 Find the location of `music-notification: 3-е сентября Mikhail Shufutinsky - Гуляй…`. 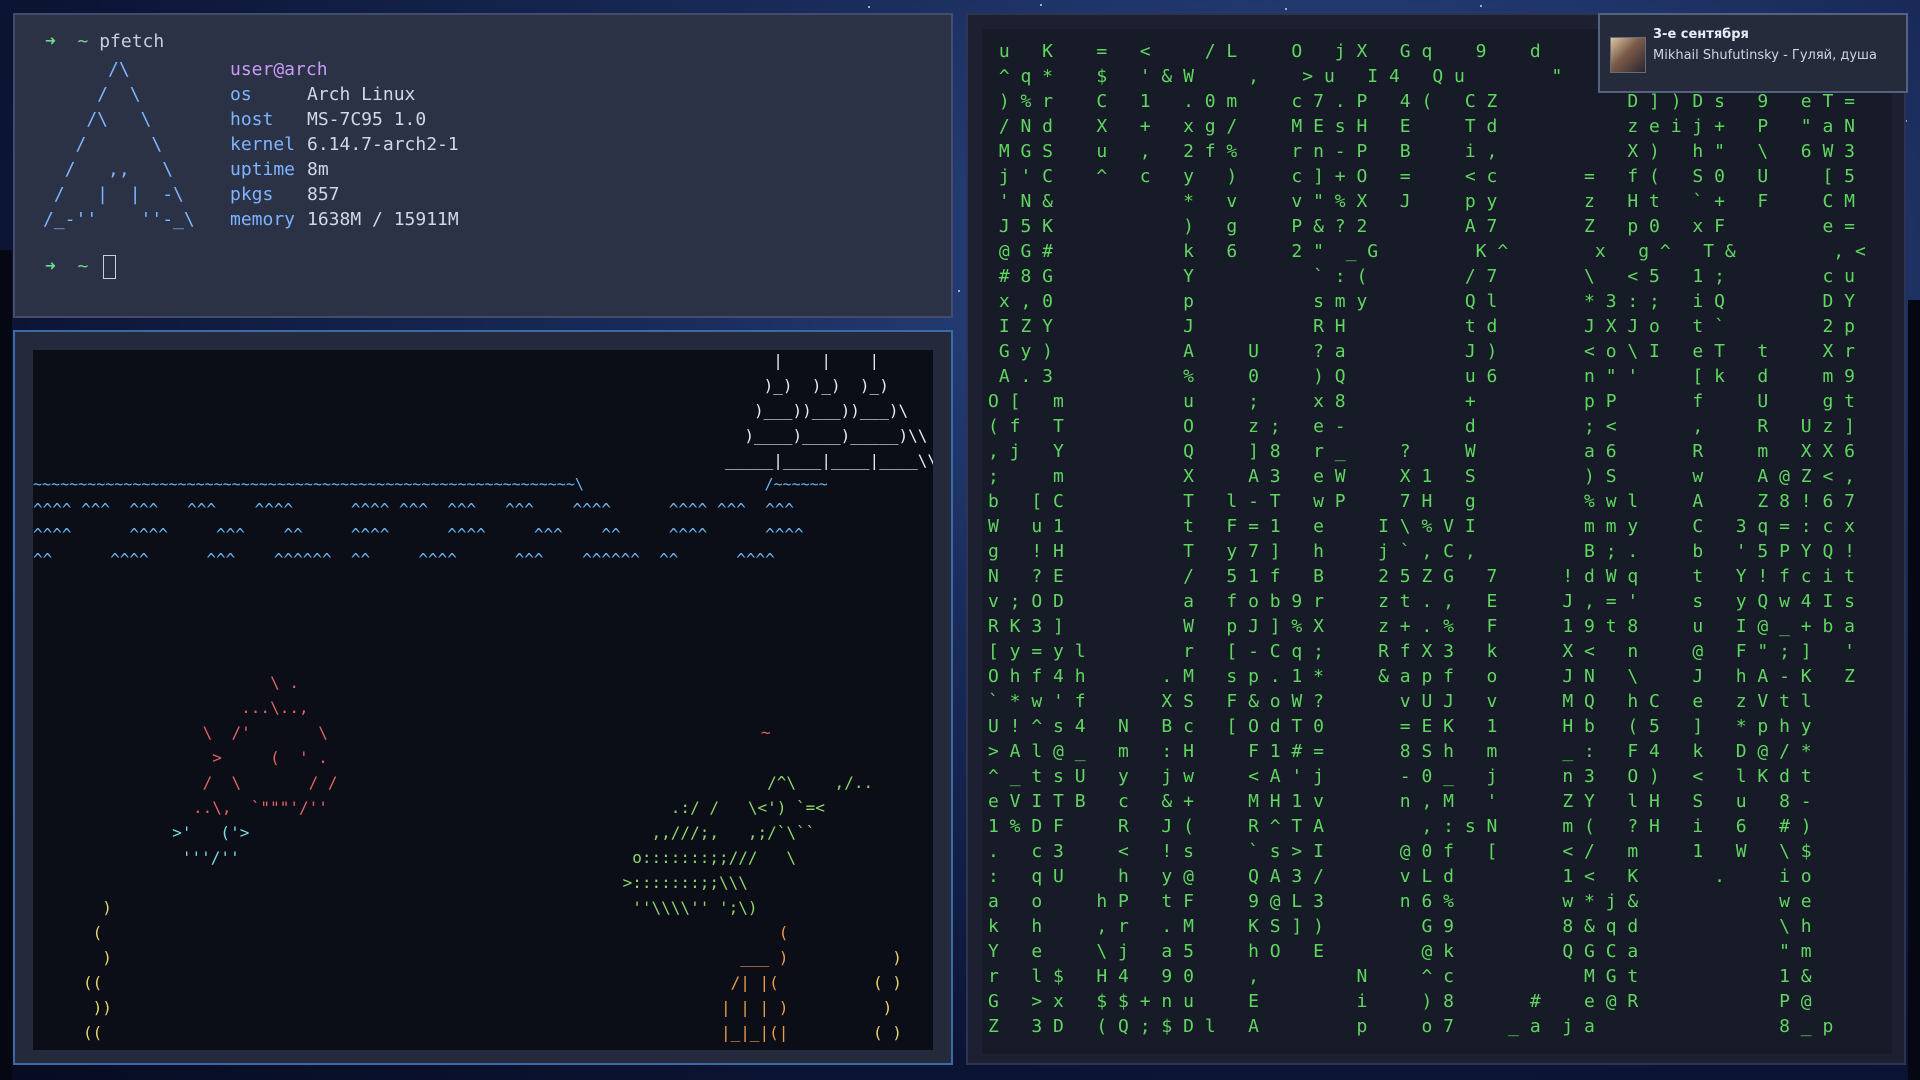

music-notification: 3-е сентября Mikhail Shufutinsky - Гуляй… is located at coordinates (1753, 53).